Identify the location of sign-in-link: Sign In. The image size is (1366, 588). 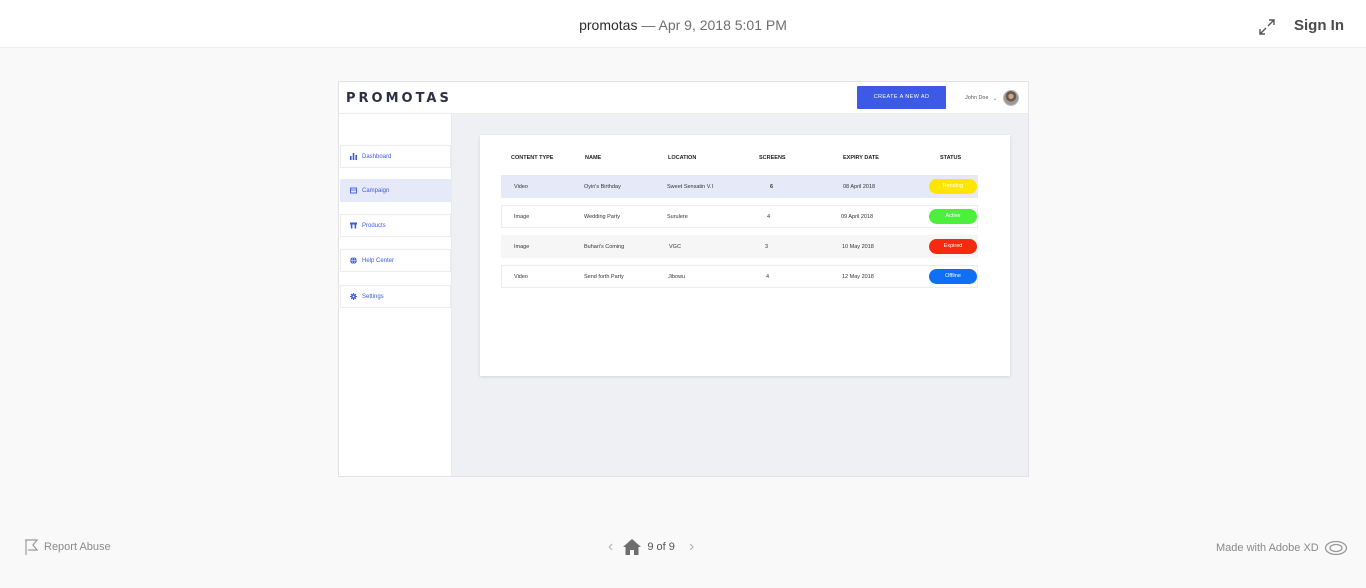
(1319, 25).